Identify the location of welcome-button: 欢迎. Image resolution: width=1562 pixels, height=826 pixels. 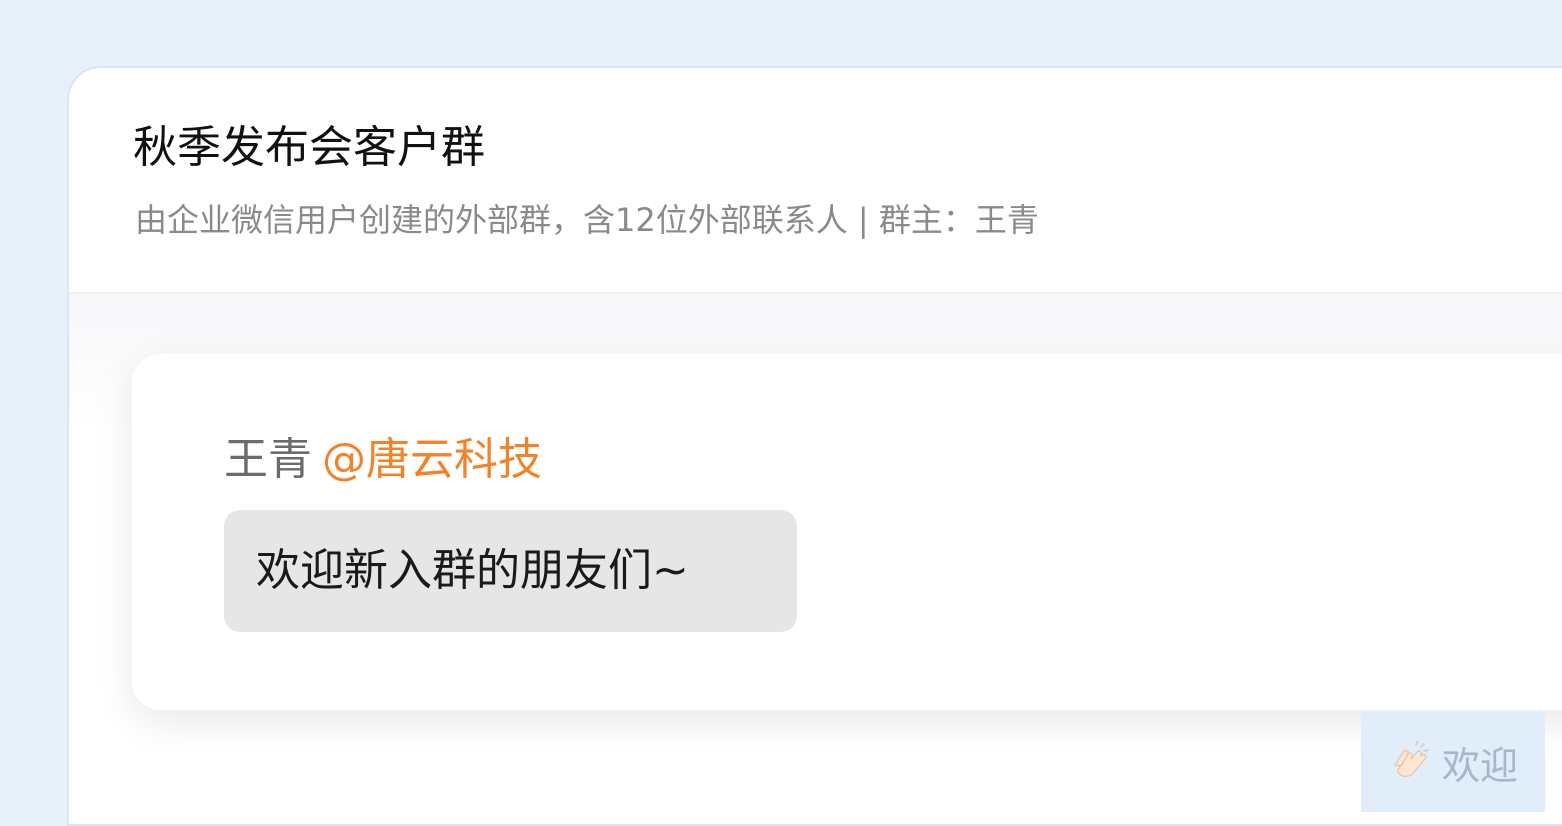
(1453, 762).